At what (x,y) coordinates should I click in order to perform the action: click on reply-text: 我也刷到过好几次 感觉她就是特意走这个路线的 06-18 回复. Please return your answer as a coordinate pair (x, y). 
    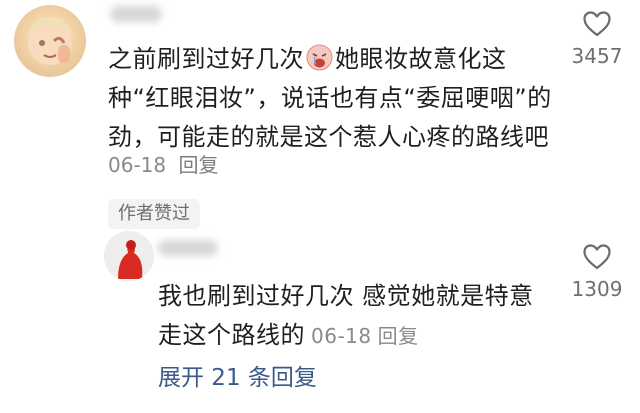
    Looking at the image, I should click on (355, 316).